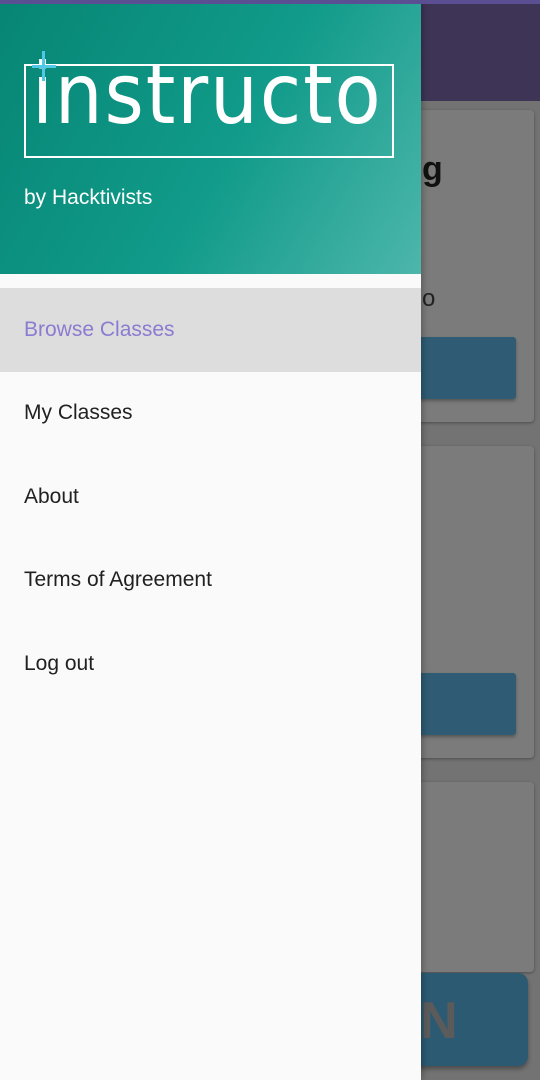  I want to click on class-card: g o, so click(473, 266).